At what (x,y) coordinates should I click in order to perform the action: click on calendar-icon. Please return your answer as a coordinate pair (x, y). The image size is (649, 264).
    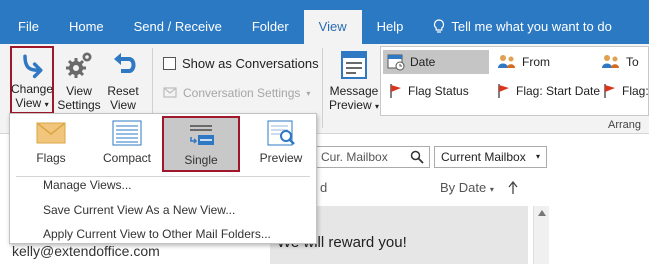
    Looking at the image, I should click on (396, 62).